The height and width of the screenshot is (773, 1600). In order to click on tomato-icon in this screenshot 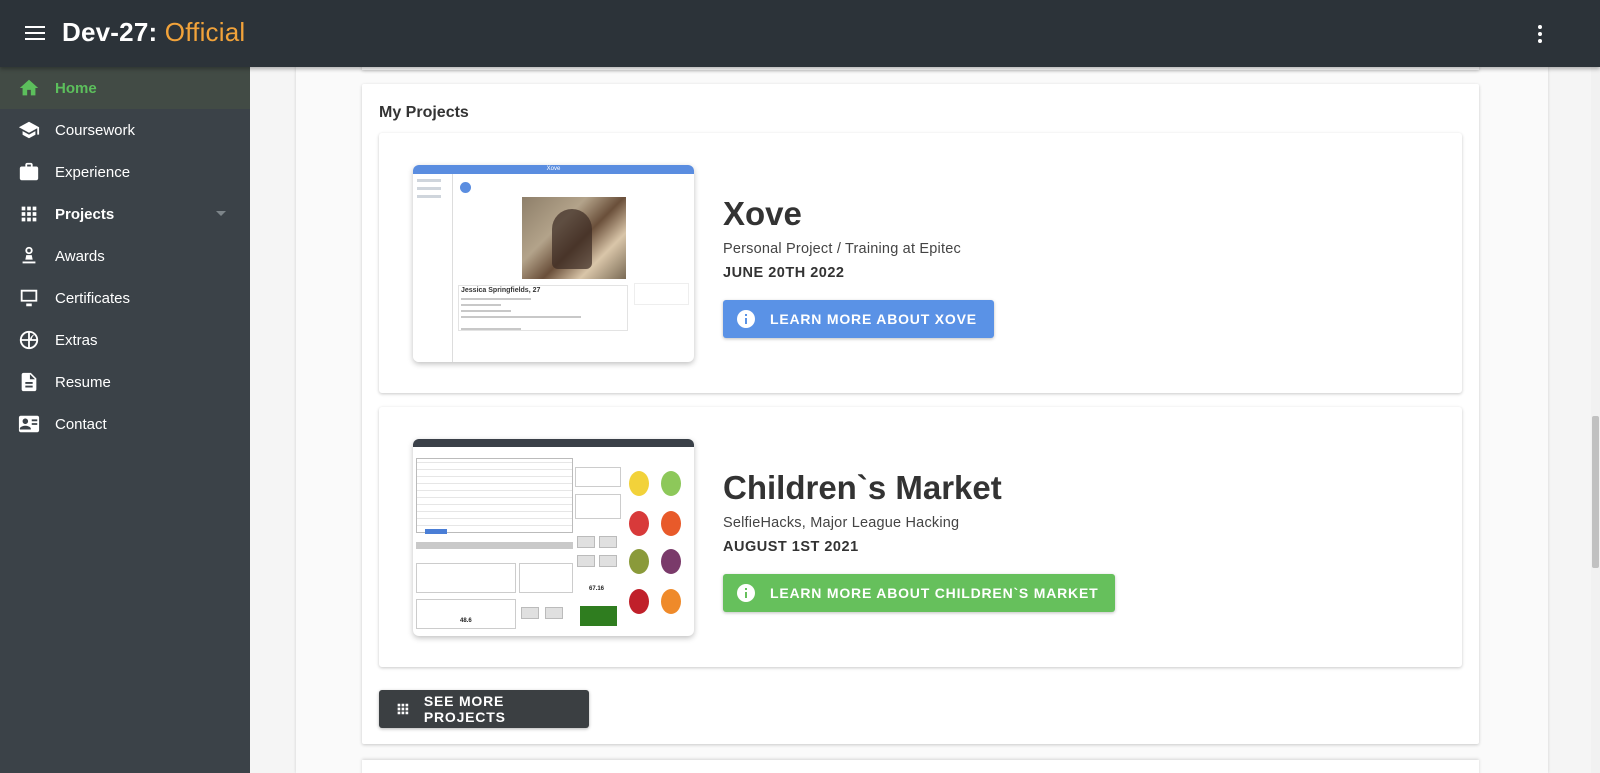, I will do `click(671, 523)`.